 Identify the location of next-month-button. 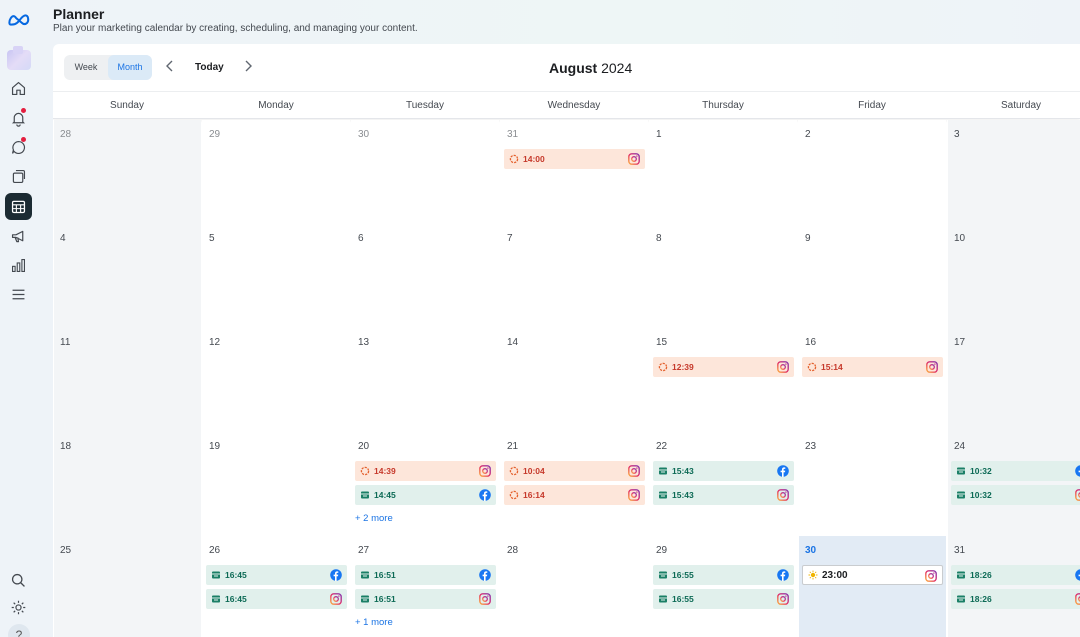
(248, 67).